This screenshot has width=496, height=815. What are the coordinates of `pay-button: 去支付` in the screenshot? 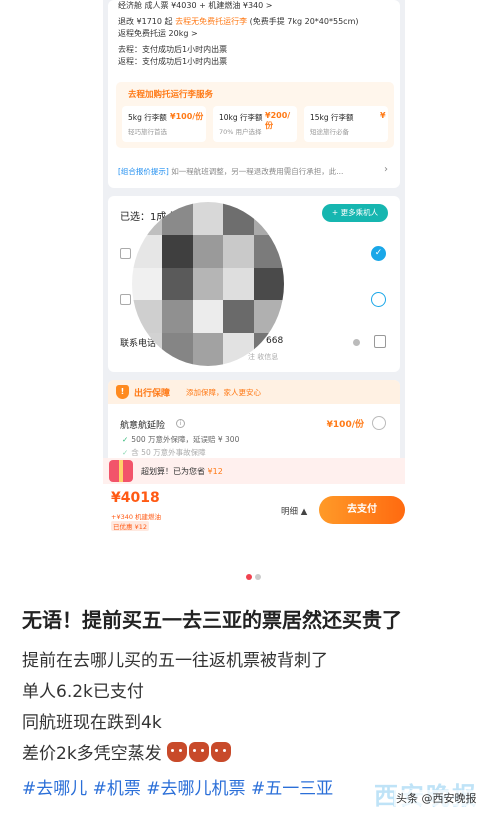 It's located at (362, 510).